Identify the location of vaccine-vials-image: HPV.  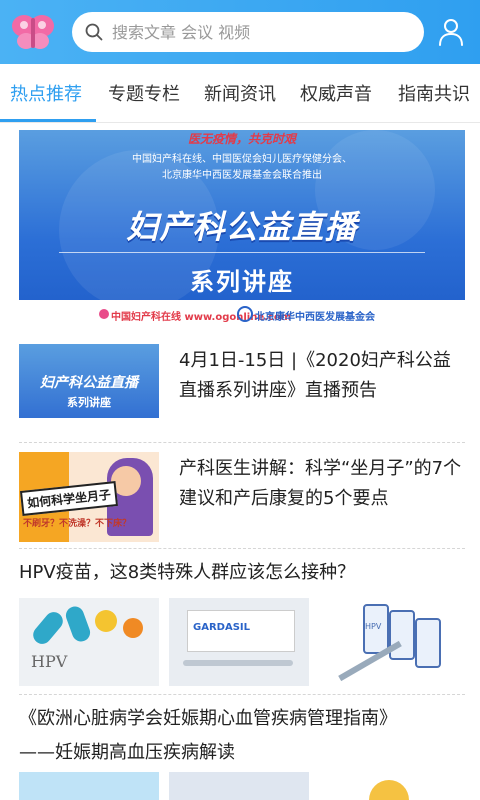
(392, 642).